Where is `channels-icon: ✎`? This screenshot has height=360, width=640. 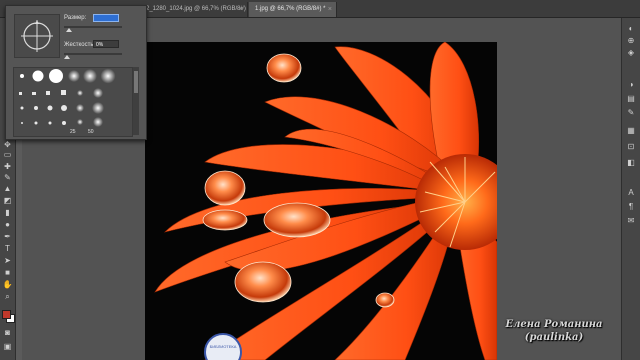
channels-icon: ✎ is located at coordinates (631, 113).